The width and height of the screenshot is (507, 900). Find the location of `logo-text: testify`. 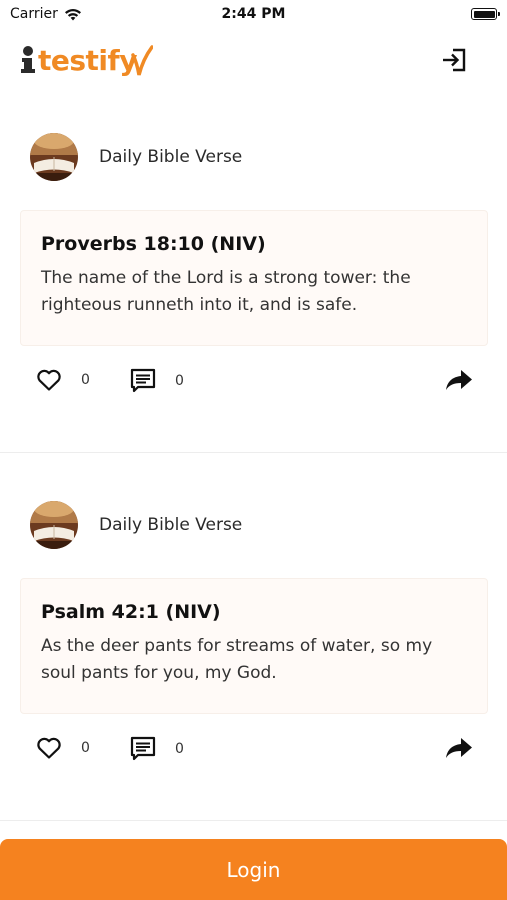

logo-text: testify is located at coordinates (87, 60).